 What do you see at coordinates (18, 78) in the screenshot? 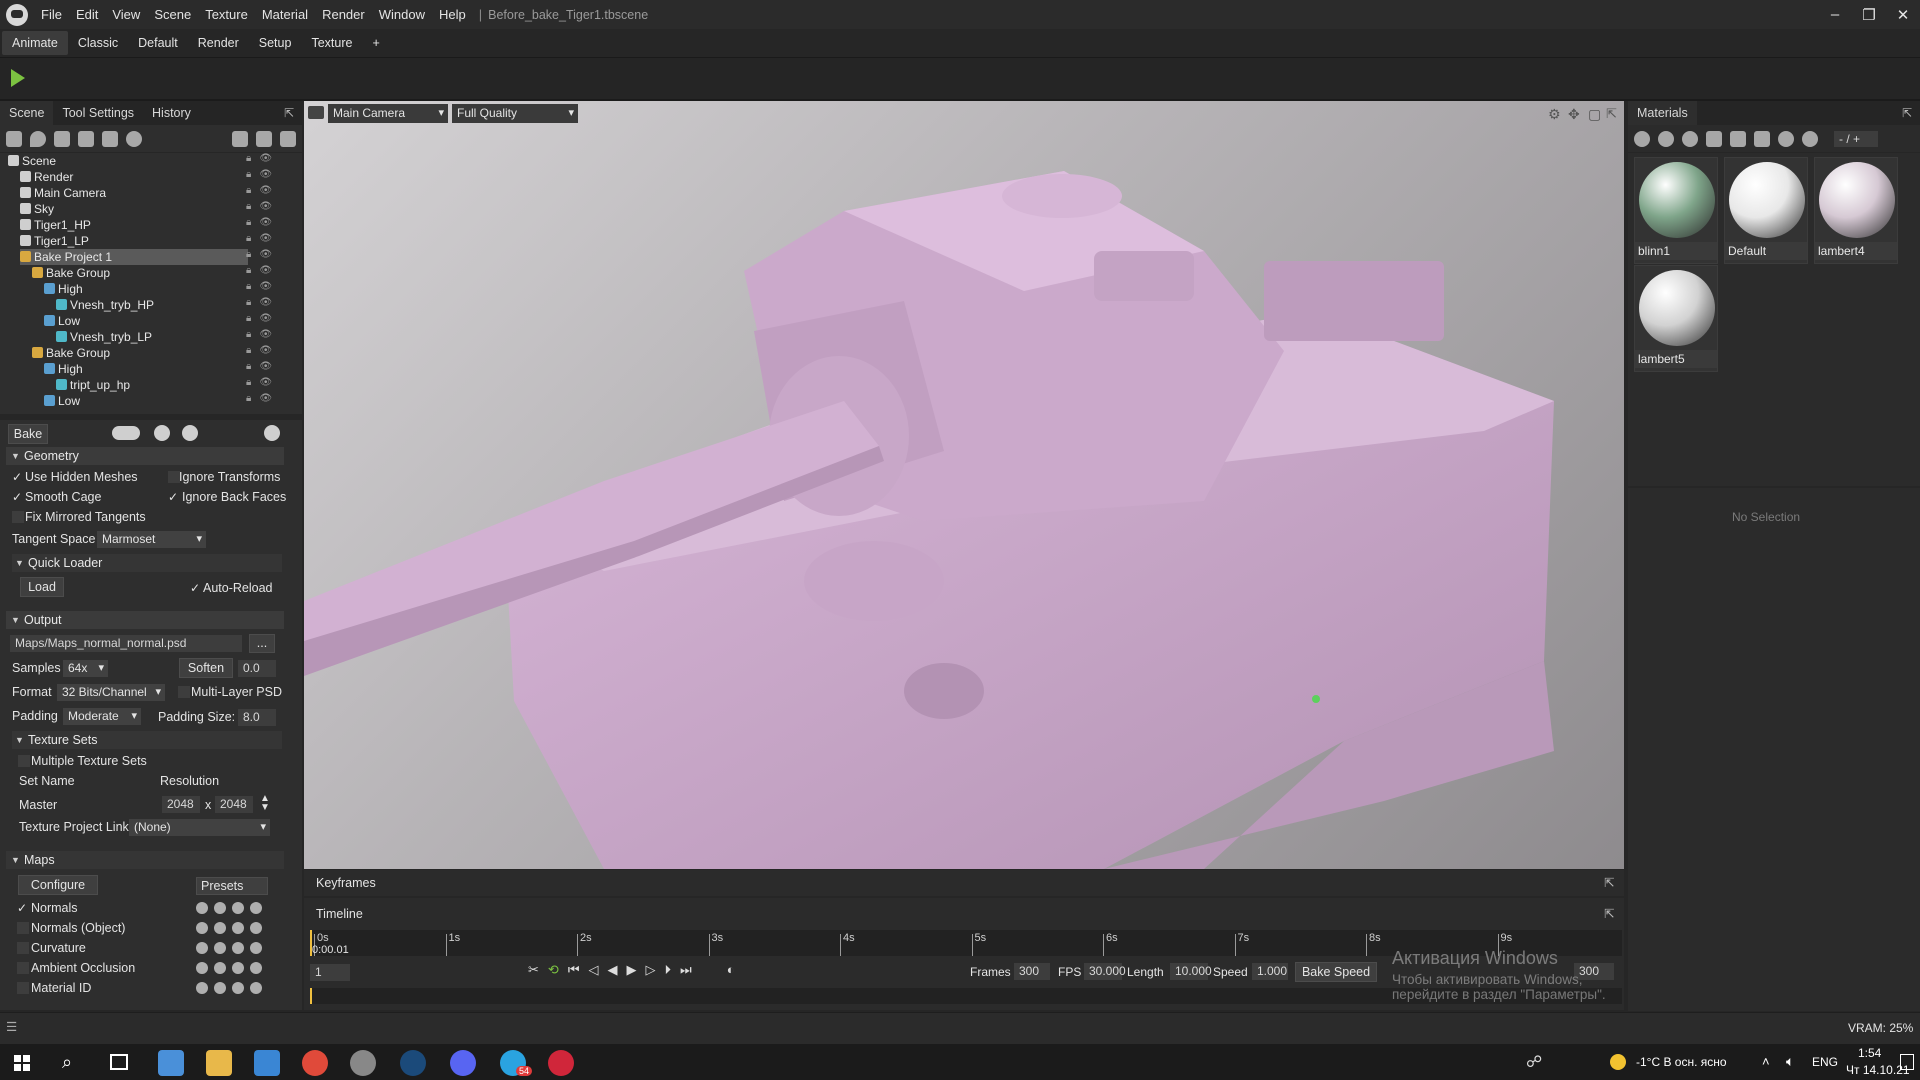
I see `select-tool-icon` at bounding box center [18, 78].